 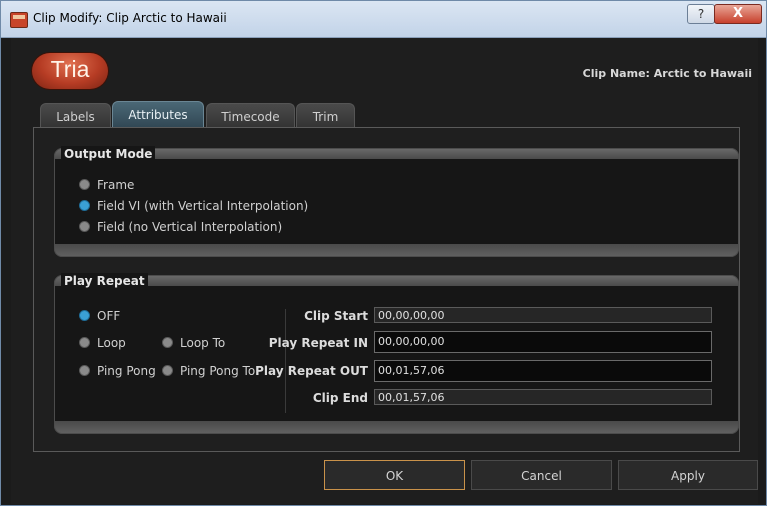 I want to click on tria-logo: Tria, so click(x=70, y=71).